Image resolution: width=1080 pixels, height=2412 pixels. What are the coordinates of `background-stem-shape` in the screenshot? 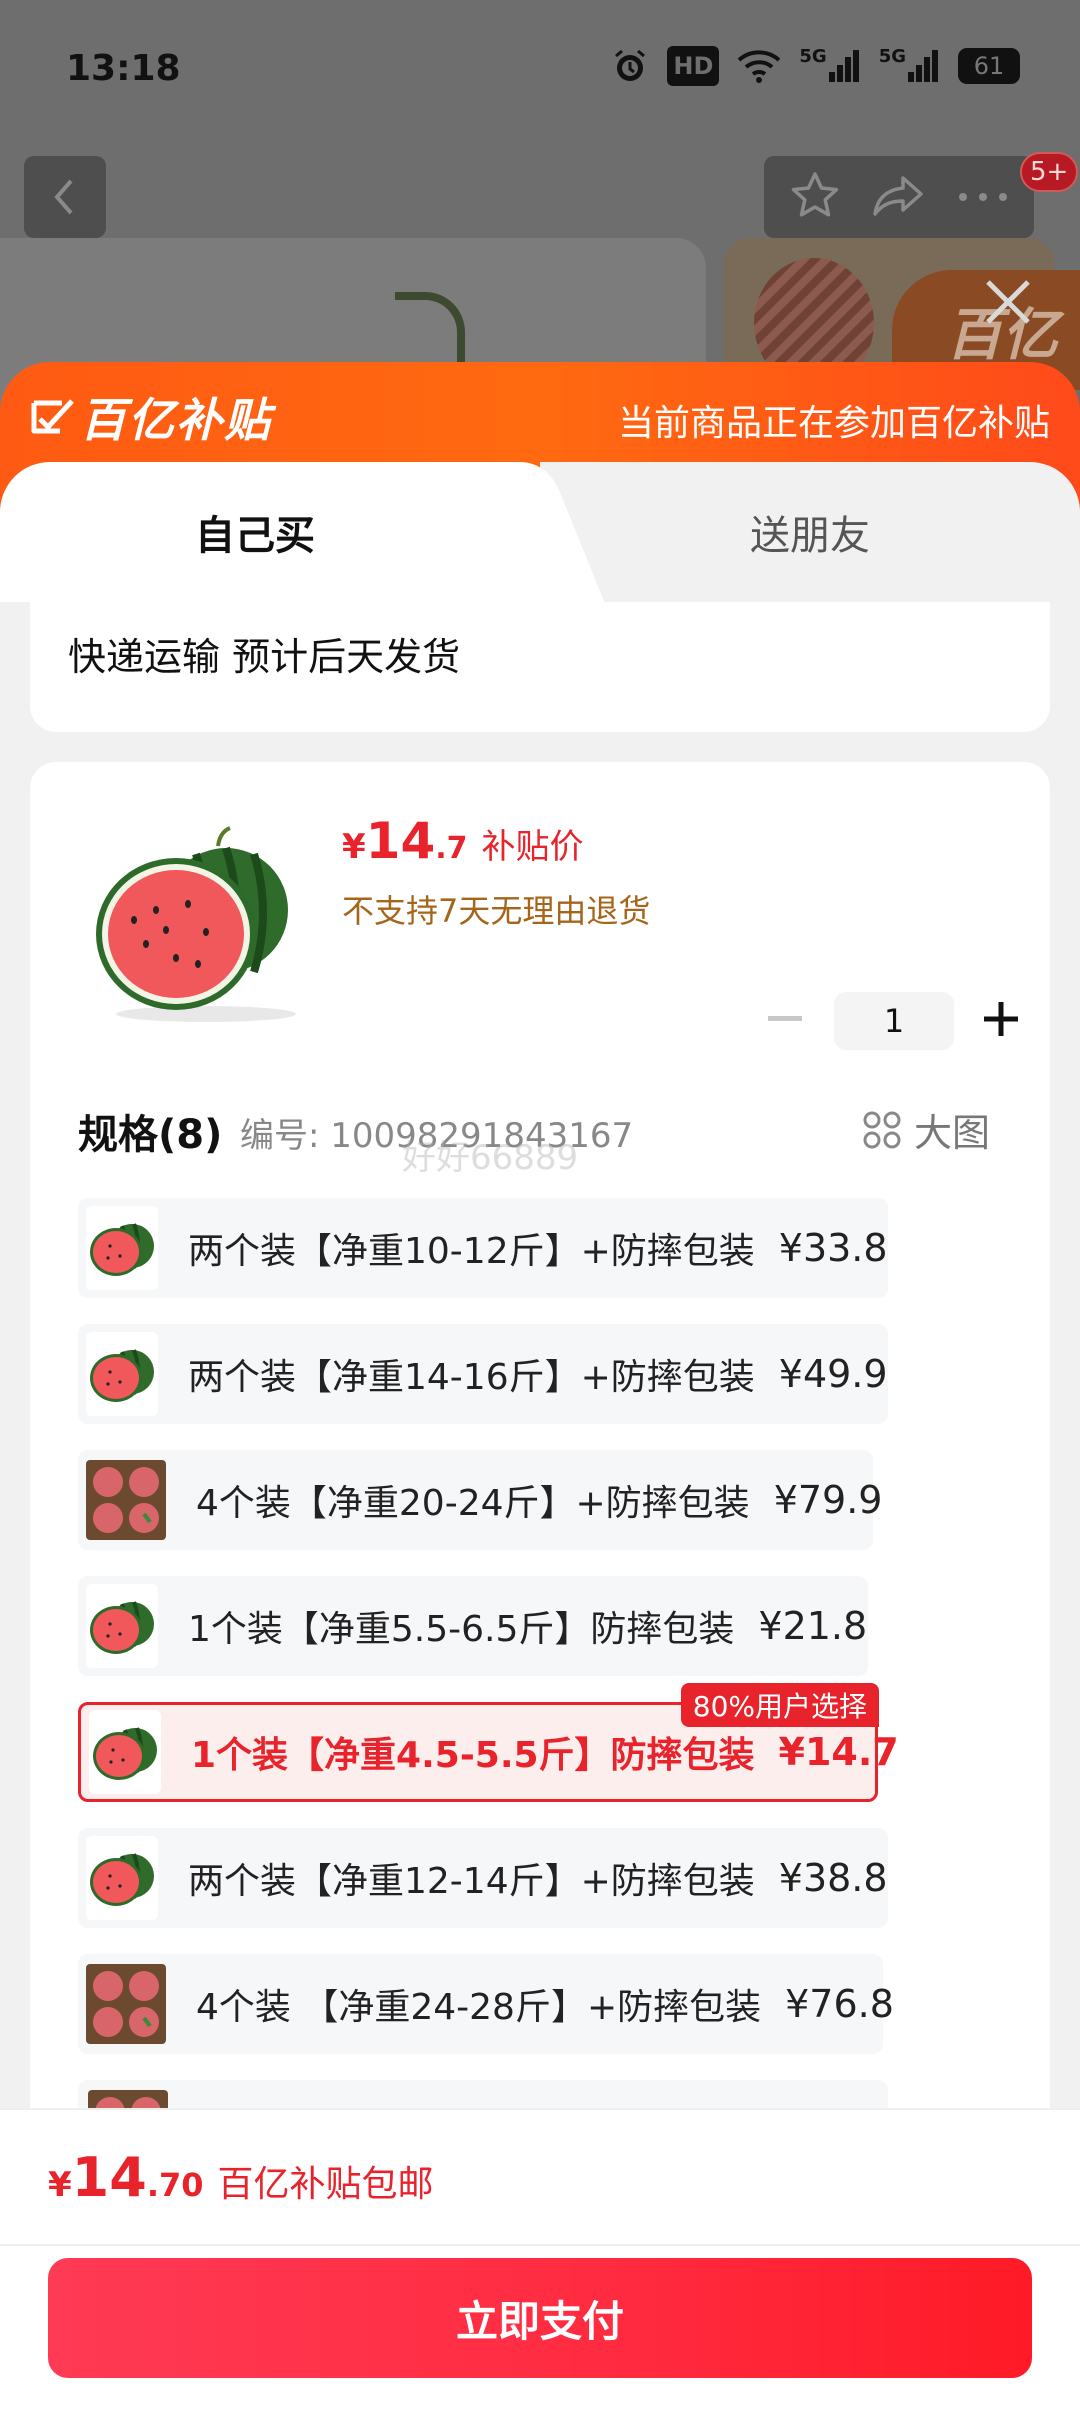 It's located at (430, 332).